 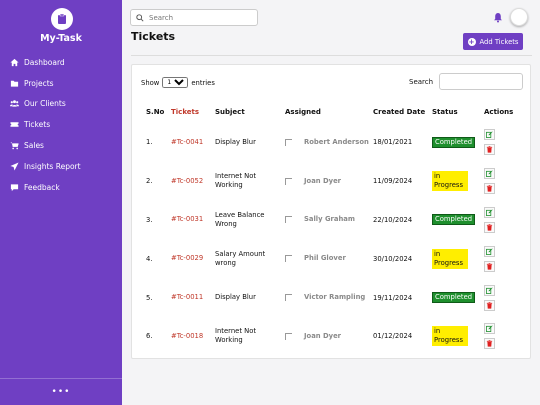 I want to click on cart-icon, so click(x=14, y=146).